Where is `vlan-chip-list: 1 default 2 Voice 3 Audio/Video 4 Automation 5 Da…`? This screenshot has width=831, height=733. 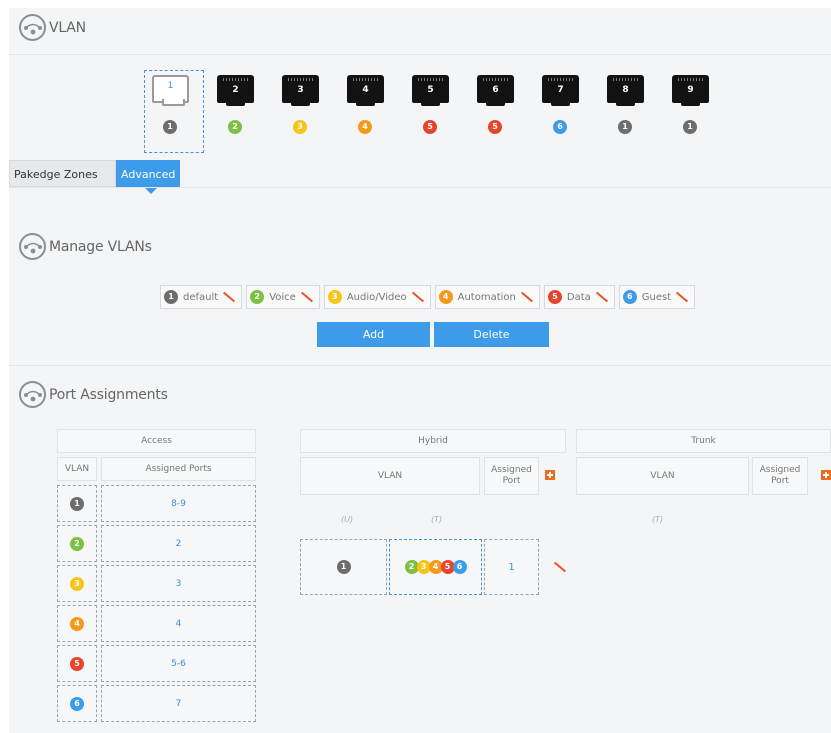 vlan-chip-list: 1 default 2 Voice 3 Audio/Video 4 Automation 5 Da… is located at coordinates (428, 297).